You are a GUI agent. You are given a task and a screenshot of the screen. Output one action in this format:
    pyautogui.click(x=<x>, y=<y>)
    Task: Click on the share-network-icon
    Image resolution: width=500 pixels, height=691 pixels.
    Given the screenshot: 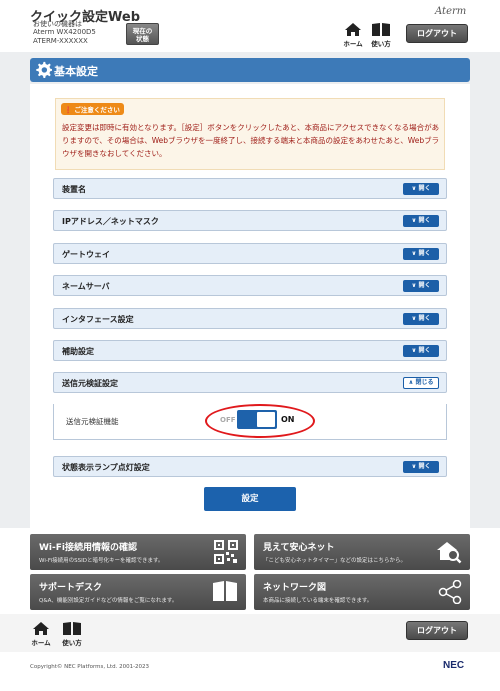 What is the action you would take?
    pyautogui.click(x=450, y=592)
    